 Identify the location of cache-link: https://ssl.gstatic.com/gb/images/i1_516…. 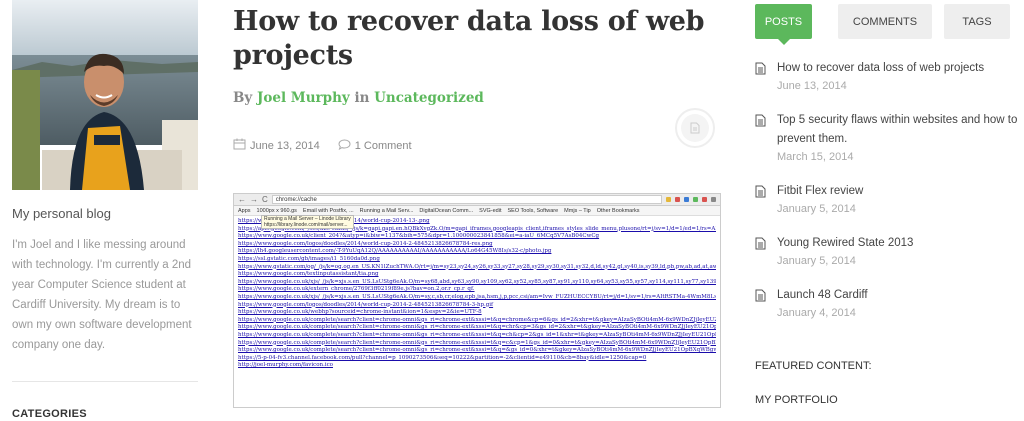
(477, 260).